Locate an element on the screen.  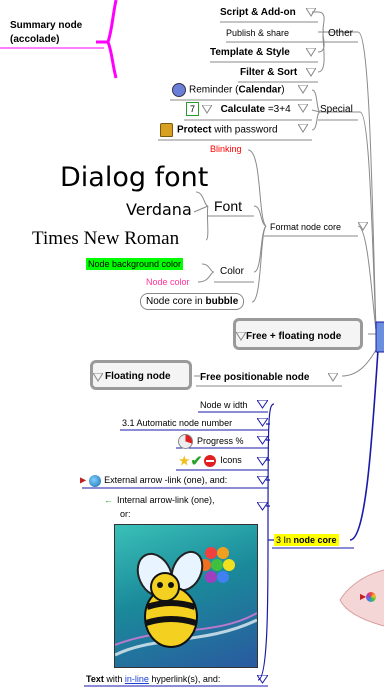
globe-icon is located at coordinates (95, 480).